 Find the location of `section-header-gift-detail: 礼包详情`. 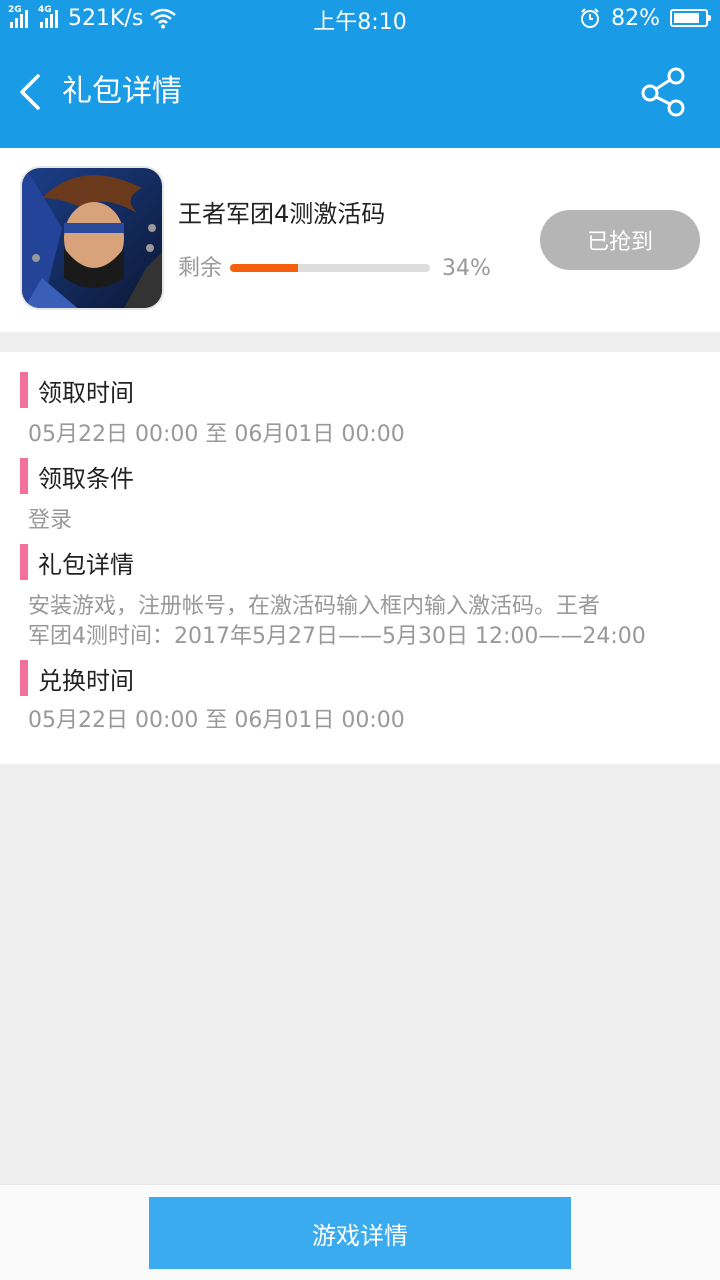

section-header-gift-detail: 礼包详情 is located at coordinates (77, 562).